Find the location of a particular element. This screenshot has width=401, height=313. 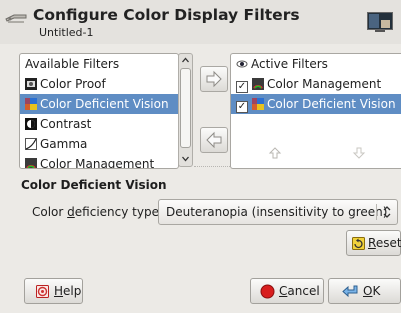

available-filter-item: Color Management is located at coordinates (99, 161).